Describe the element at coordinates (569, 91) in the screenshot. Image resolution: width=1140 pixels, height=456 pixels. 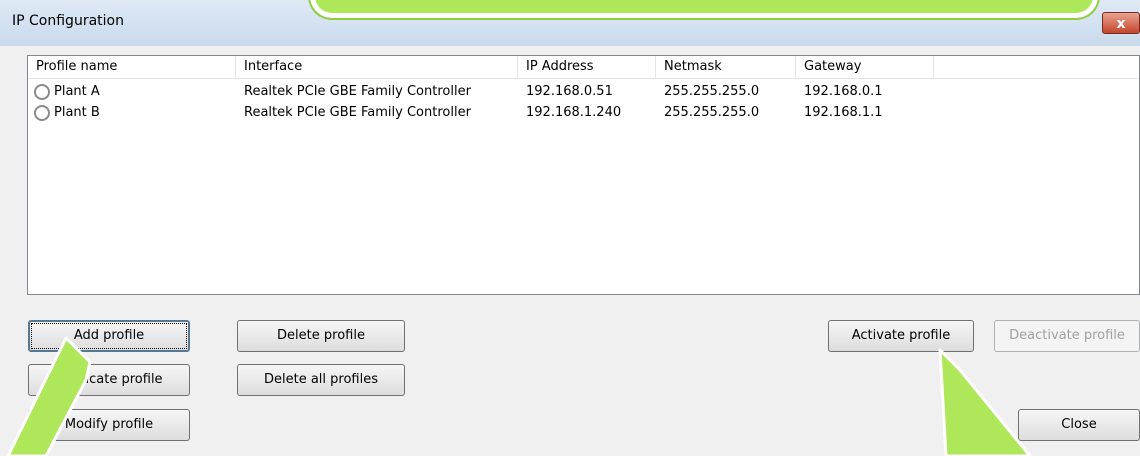
I see `ip-address: 192.168.0.51` at that location.